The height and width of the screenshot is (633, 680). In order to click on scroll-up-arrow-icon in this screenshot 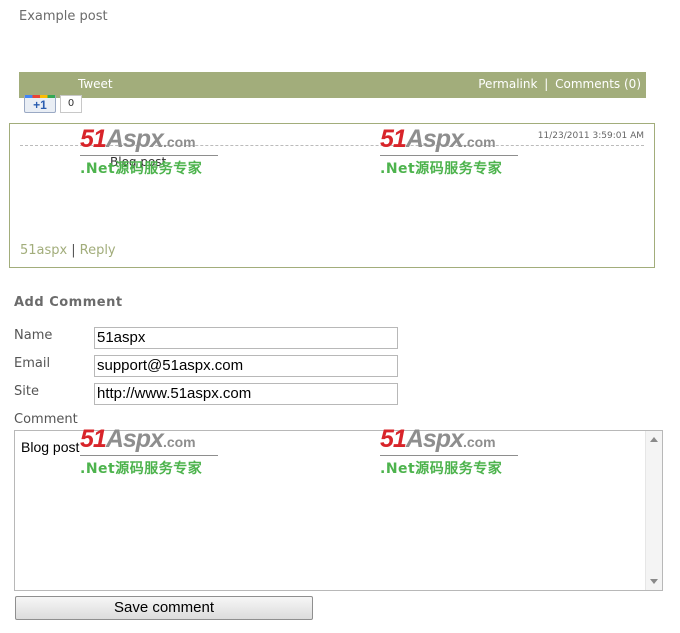, I will do `click(654, 439)`.